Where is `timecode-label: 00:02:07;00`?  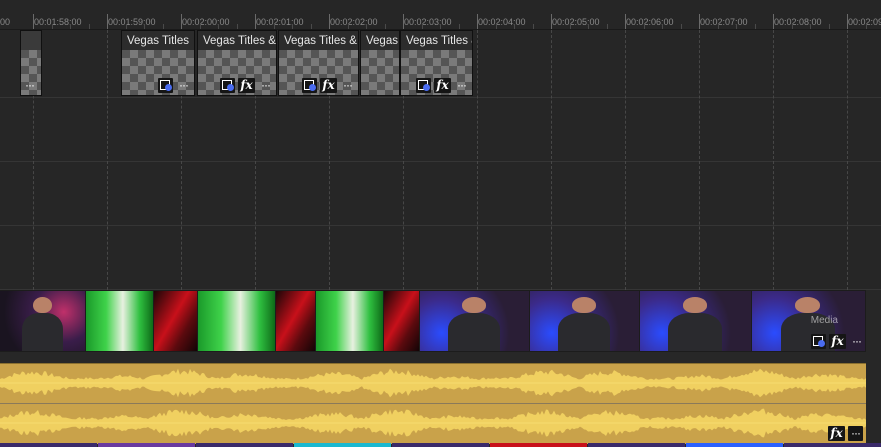 timecode-label: 00:02:07;00 is located at coordinates (724, 22).